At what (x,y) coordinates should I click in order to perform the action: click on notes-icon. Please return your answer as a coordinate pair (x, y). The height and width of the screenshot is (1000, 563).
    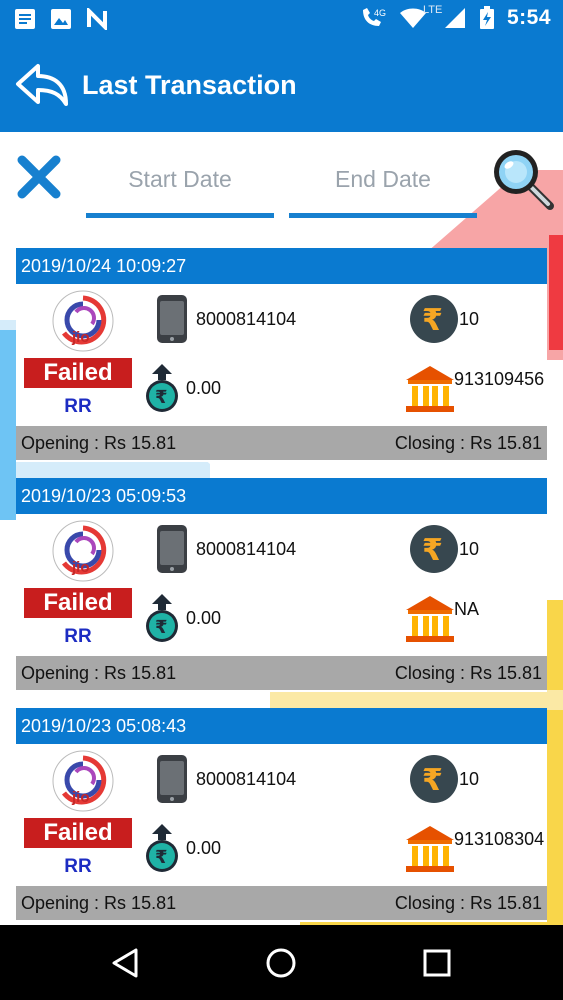
    Looking at the image, I should click on (25, 19).